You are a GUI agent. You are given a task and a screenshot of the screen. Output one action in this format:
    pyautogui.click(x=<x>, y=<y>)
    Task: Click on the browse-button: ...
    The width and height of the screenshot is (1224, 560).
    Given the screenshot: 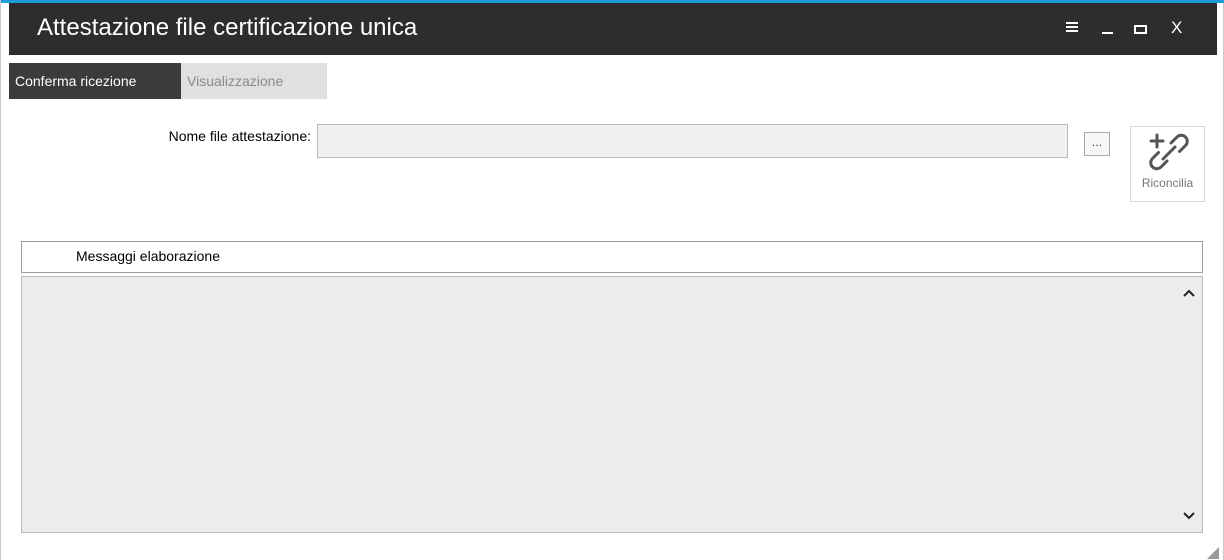 What is the action you would take?
    pyautogui.click(x=1097, y=144)
    